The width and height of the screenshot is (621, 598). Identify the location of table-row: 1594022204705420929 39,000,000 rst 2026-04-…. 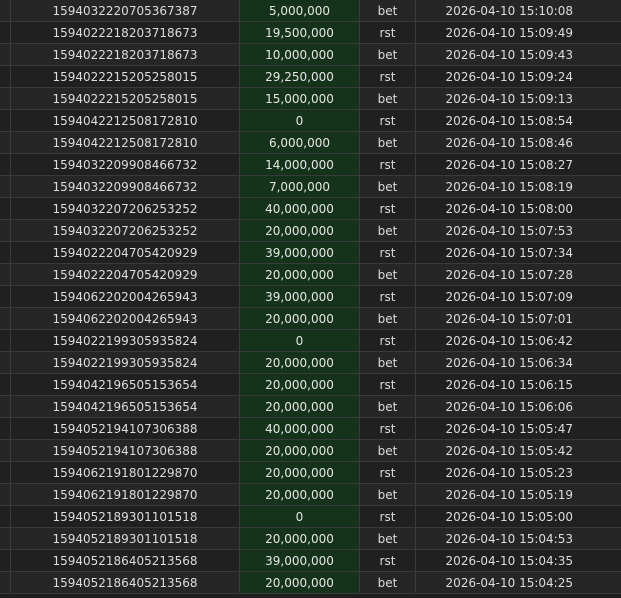
(310, 253).